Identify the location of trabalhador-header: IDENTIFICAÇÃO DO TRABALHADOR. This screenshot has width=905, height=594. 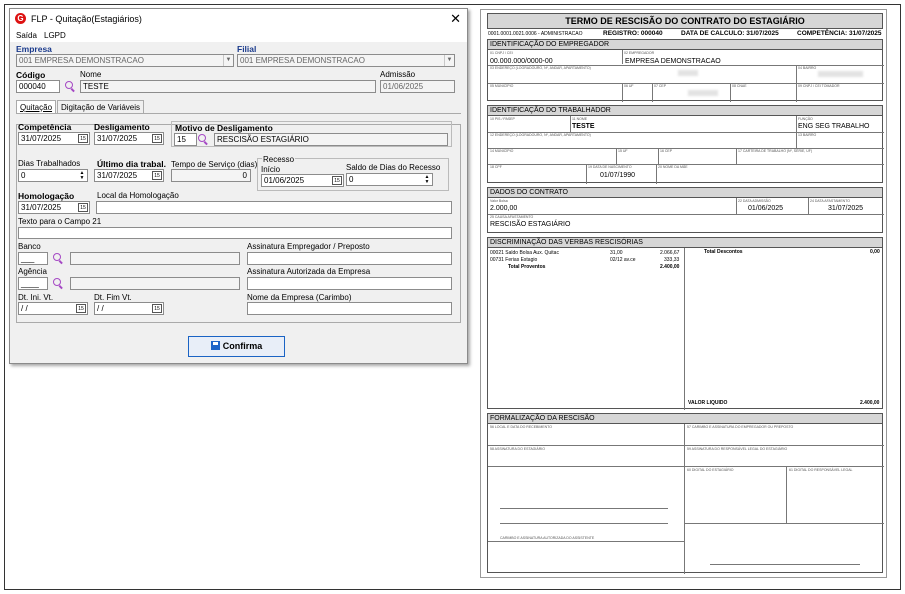
(685, 111).